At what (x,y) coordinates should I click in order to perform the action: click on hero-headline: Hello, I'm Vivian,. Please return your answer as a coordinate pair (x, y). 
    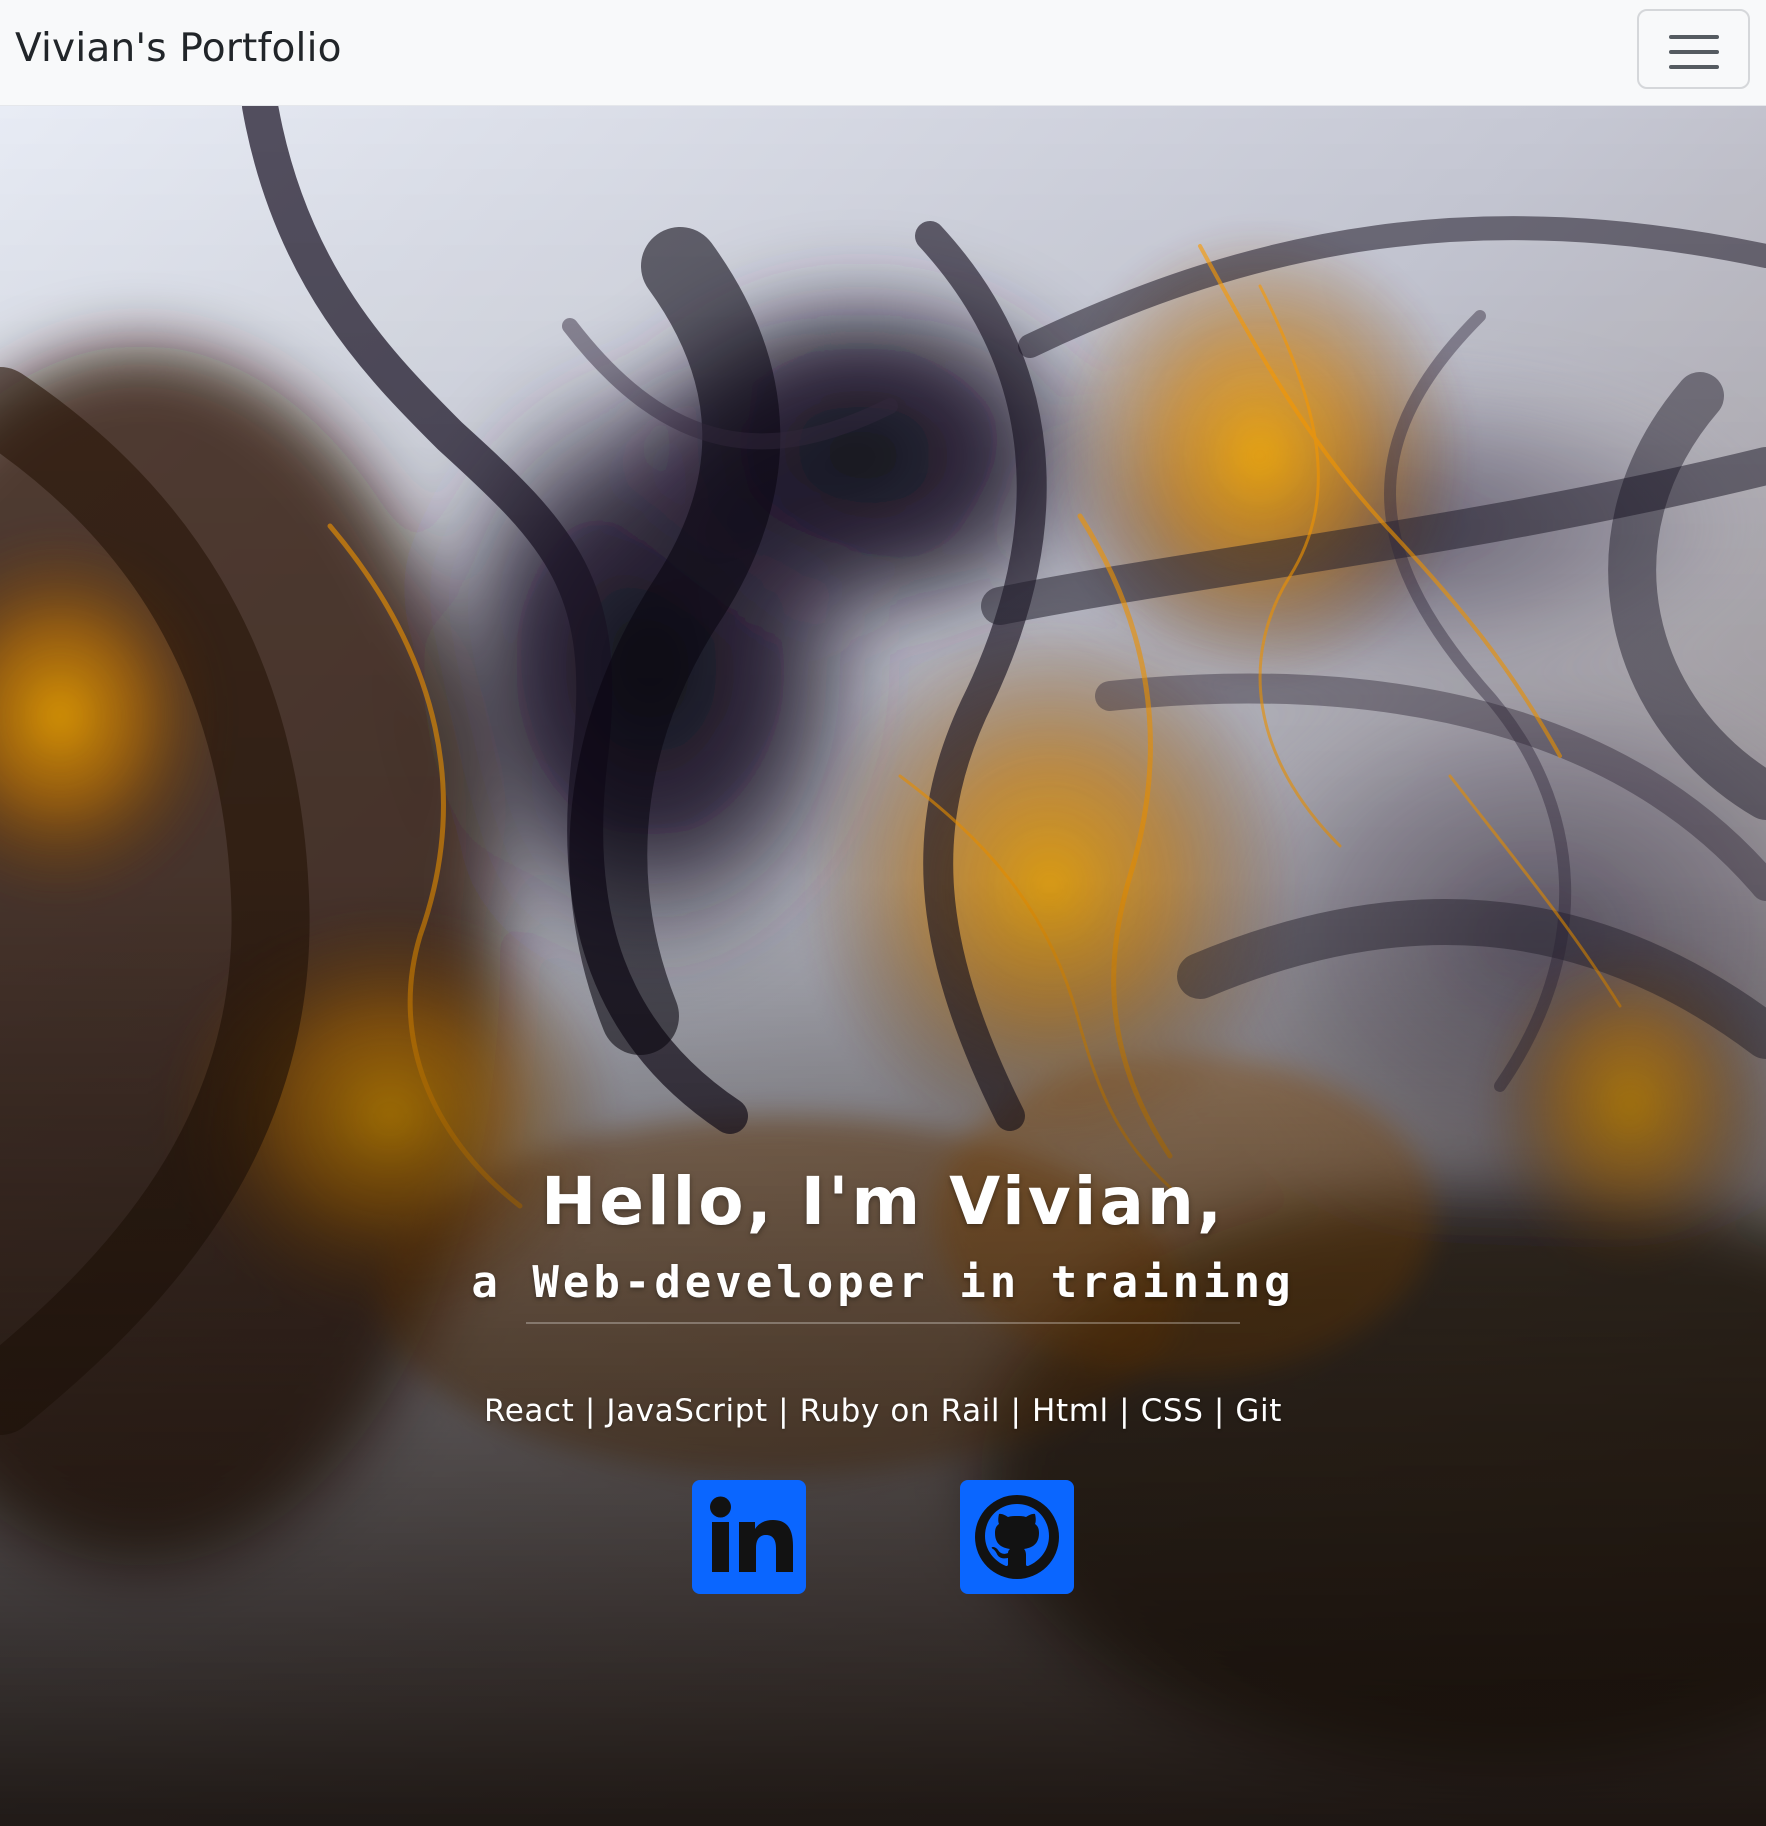
    Looking at the image, I should click on (883, 1202).